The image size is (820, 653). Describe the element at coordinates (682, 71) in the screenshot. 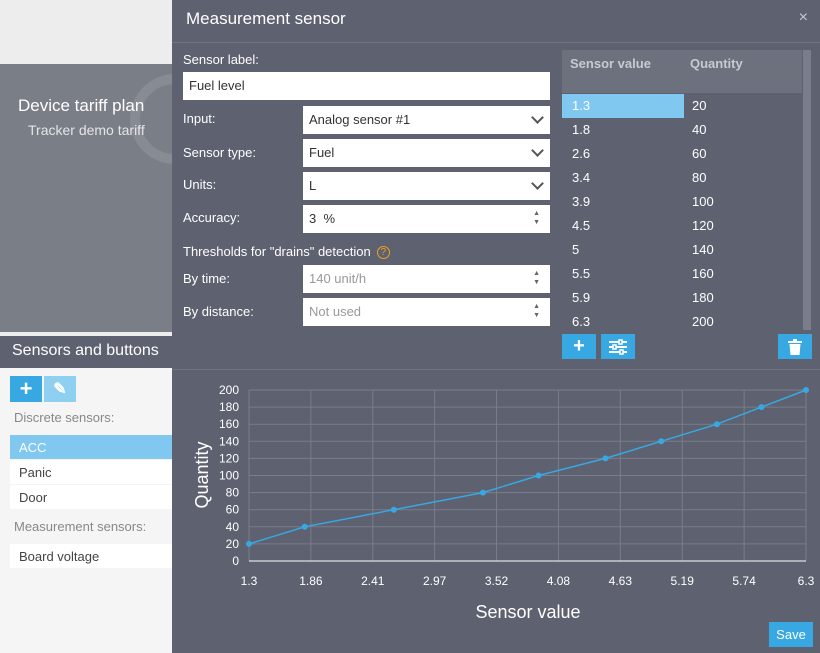

I see `table-header: Sensor value Quantity` at that location.